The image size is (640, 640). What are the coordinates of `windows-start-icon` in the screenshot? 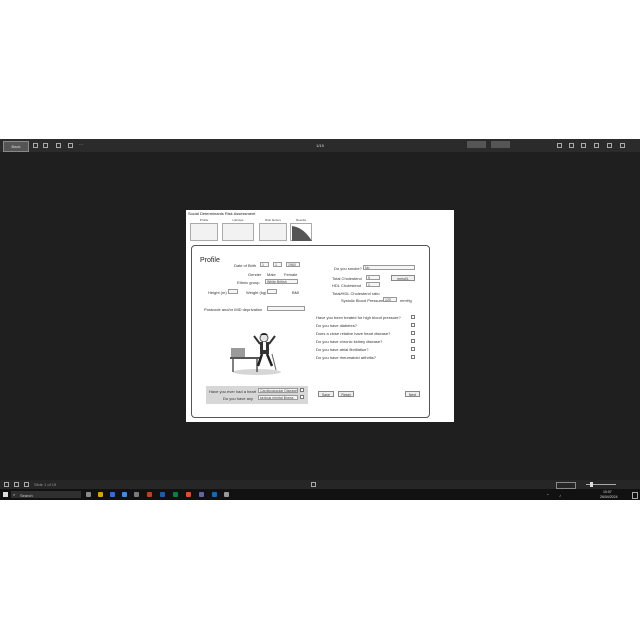 It's located at (5, 494).